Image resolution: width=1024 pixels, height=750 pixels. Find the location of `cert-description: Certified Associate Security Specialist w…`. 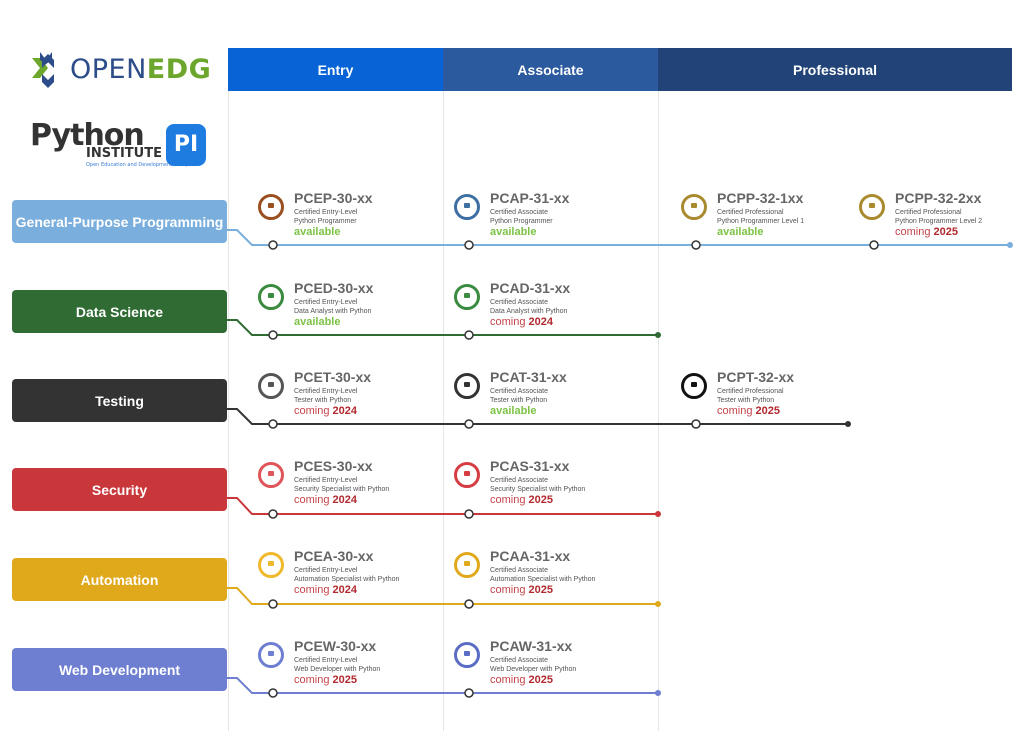

cert-description: Certified Associate Security Specialist w… is located at coordinates (537, 485).